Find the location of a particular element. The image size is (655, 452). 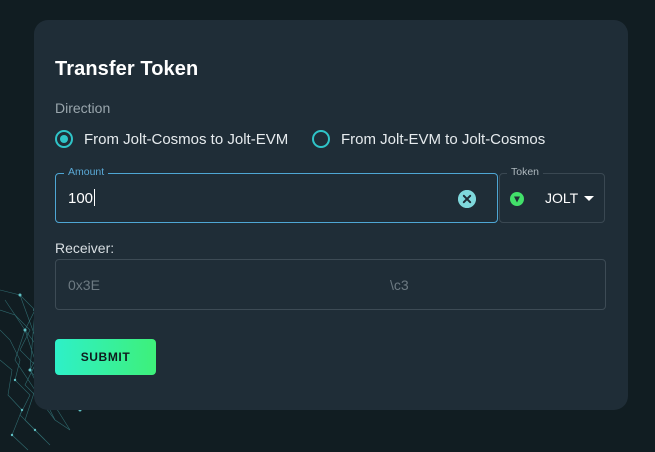

radio-cosmos-to-evm: From Jolt-Cosmos to Jolt-EVM is located at coordinates (171, 139).